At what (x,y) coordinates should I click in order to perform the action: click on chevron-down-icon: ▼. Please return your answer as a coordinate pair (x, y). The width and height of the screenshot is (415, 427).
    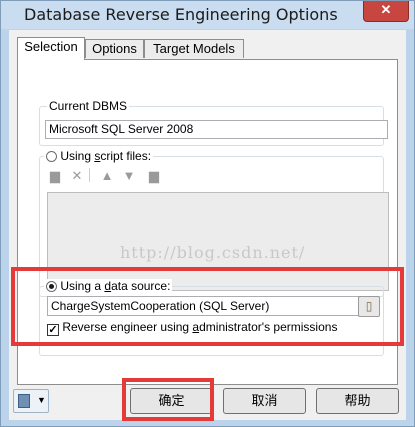
    Looking at the image, I should click on (41, 400).